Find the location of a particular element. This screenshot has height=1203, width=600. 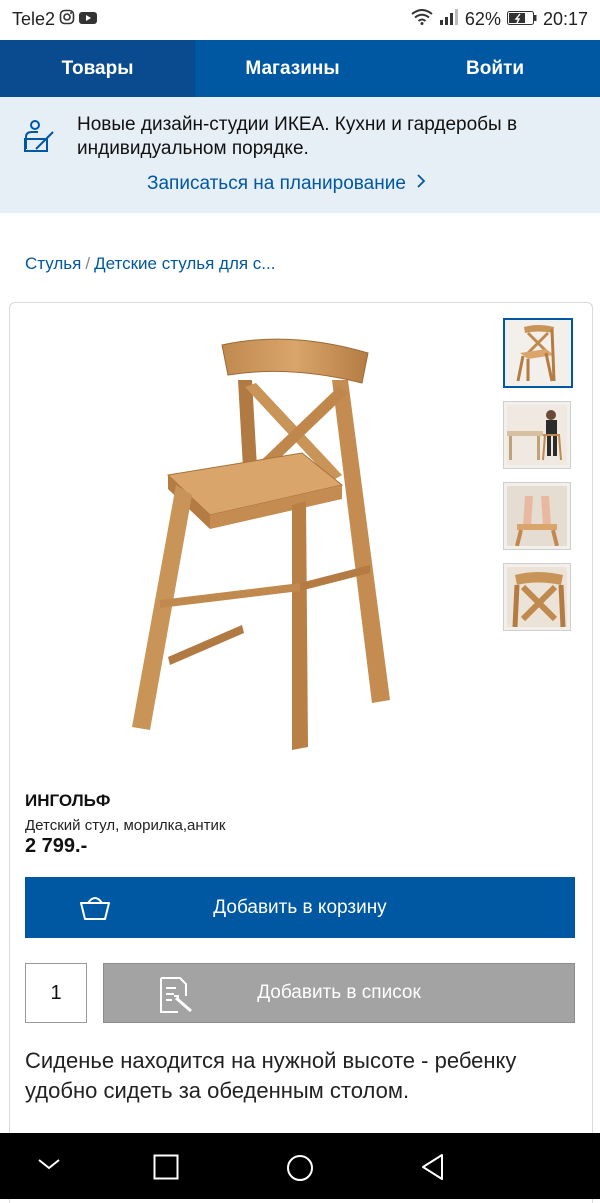

tab-products: Товары is located at coordinates (97, 68).